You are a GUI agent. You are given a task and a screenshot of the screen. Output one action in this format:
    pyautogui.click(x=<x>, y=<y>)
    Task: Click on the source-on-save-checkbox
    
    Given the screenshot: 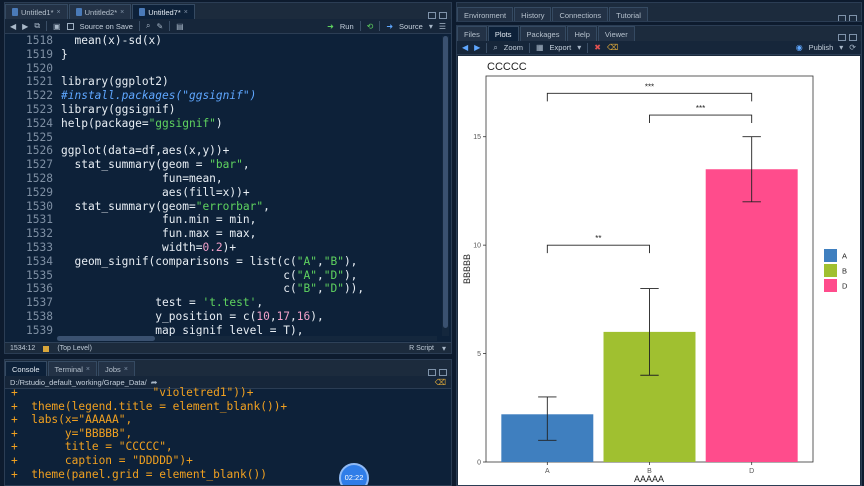 What is the action you would take?
    pyautogui.click(x=70, y=26)
    